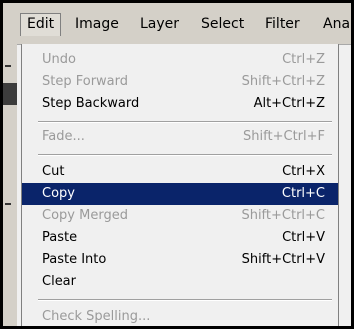 The image size is (354, 329). I want to click on menu-item-shortcut: Shift+Ctrl+F, so click(284, 136).